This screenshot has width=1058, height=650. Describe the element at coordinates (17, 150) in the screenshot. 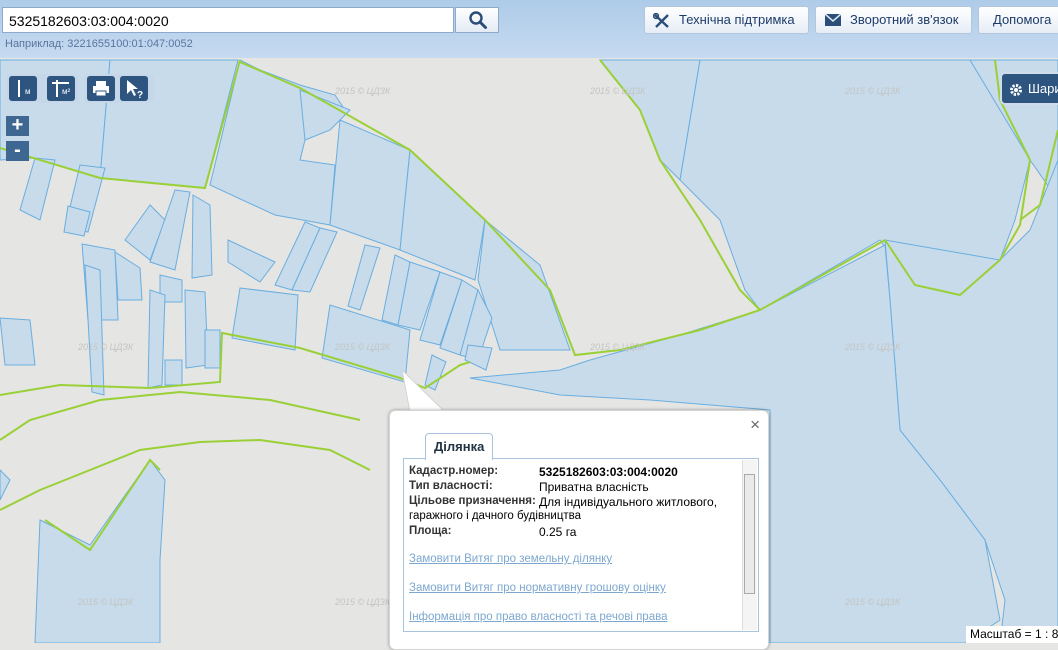

I see `zoom-out-button: -` at that location.